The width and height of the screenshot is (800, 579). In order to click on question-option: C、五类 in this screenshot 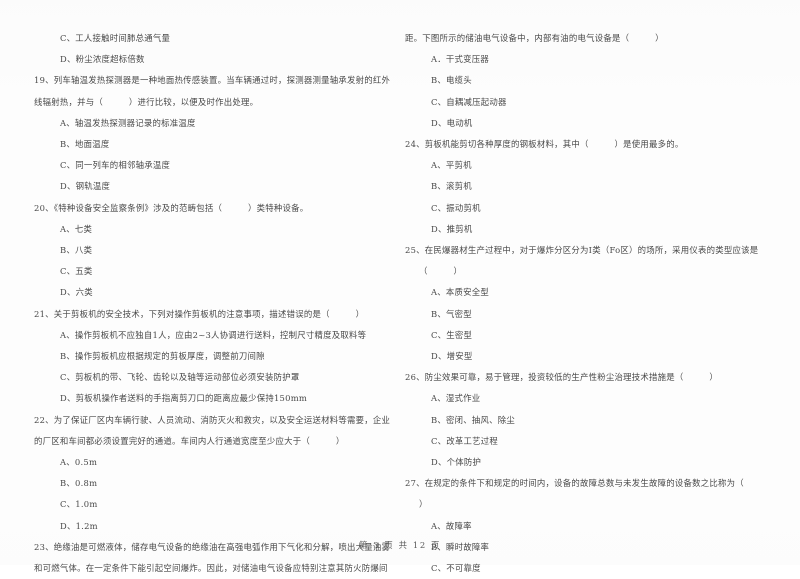, I will do `click(76, 271)`.